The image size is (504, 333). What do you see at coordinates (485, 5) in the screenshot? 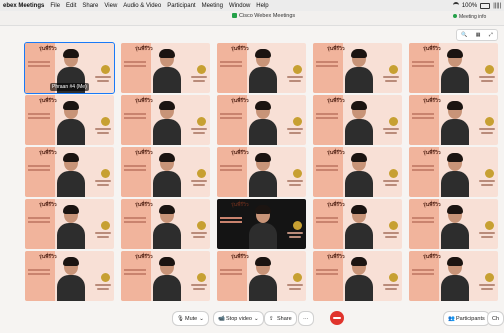
I see `battery-icon` at bounding box center [485, 5].